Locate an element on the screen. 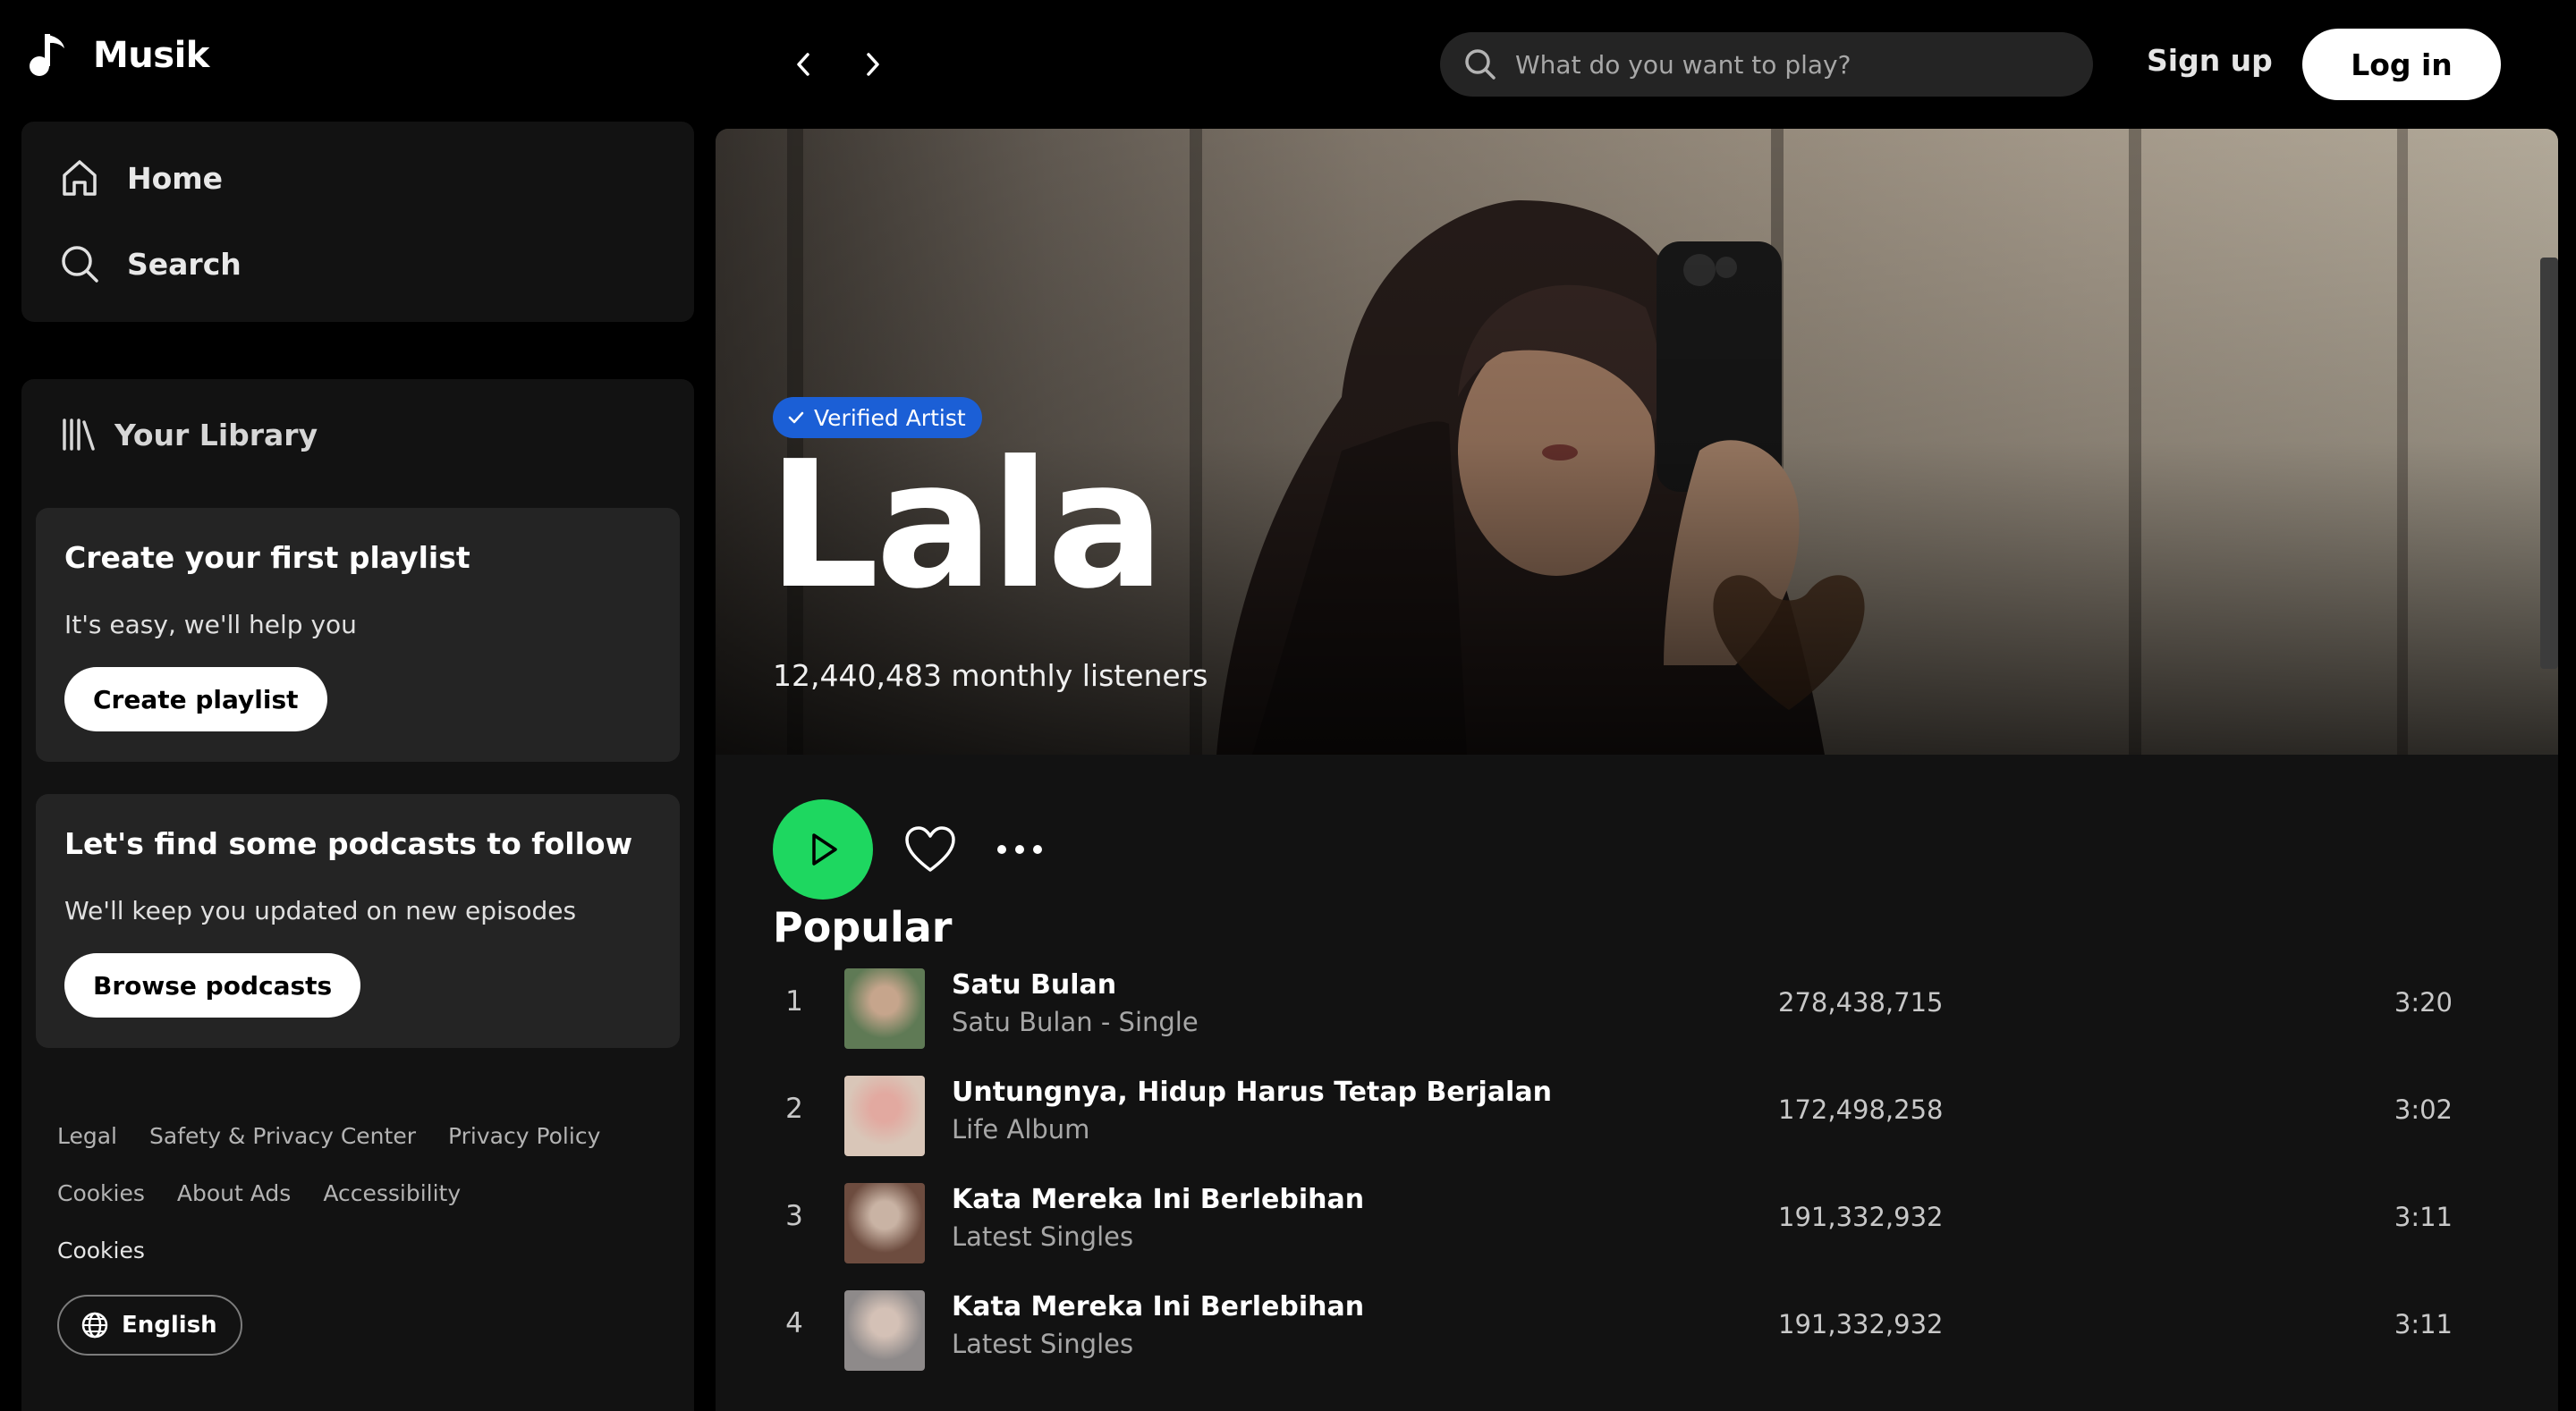 This screenshot has height=1411, width=2576. your-library-button: Your Library is located at coordinates (189, 434).